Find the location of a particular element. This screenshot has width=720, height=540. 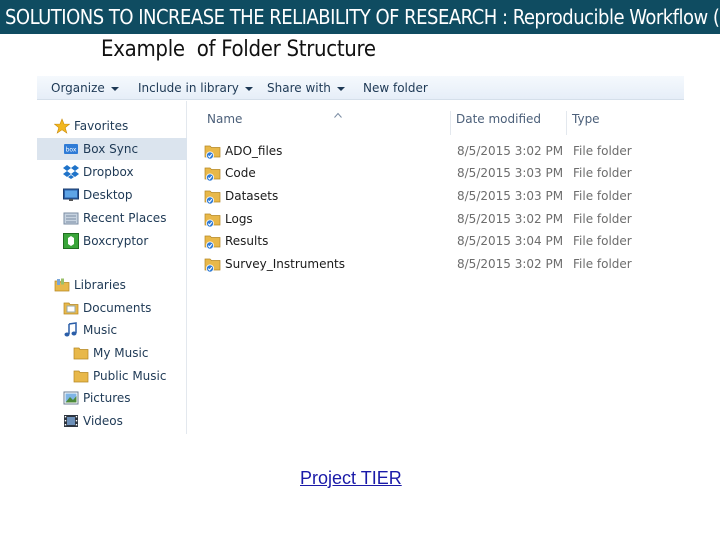

videos-icon is located at coordinates (71, 421).